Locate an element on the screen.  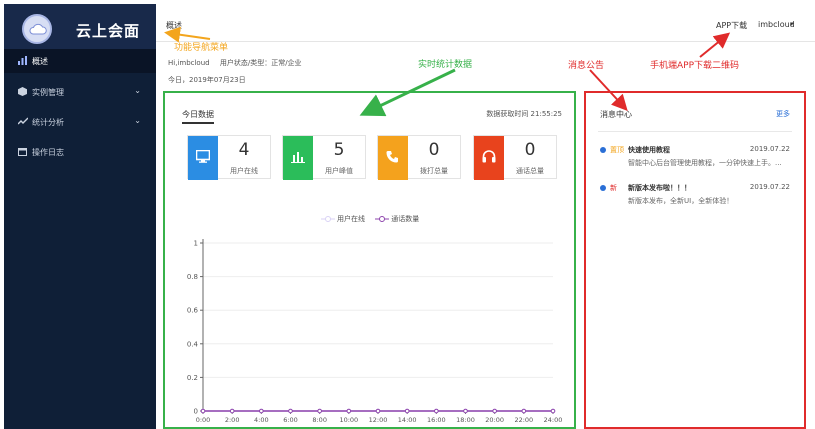
chart-legend: 用户在线 通话数量 is located at coordinates (374, 219).